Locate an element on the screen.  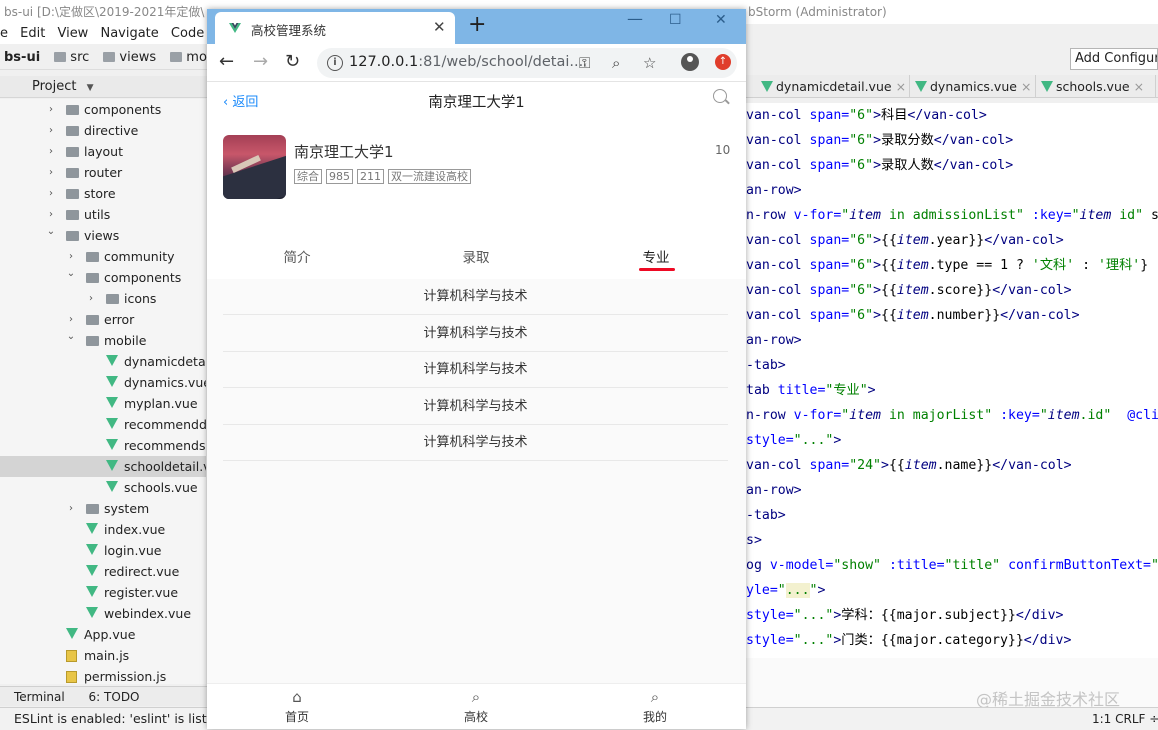
terminal-tab: Terminal is located at coordinates (32, 697).